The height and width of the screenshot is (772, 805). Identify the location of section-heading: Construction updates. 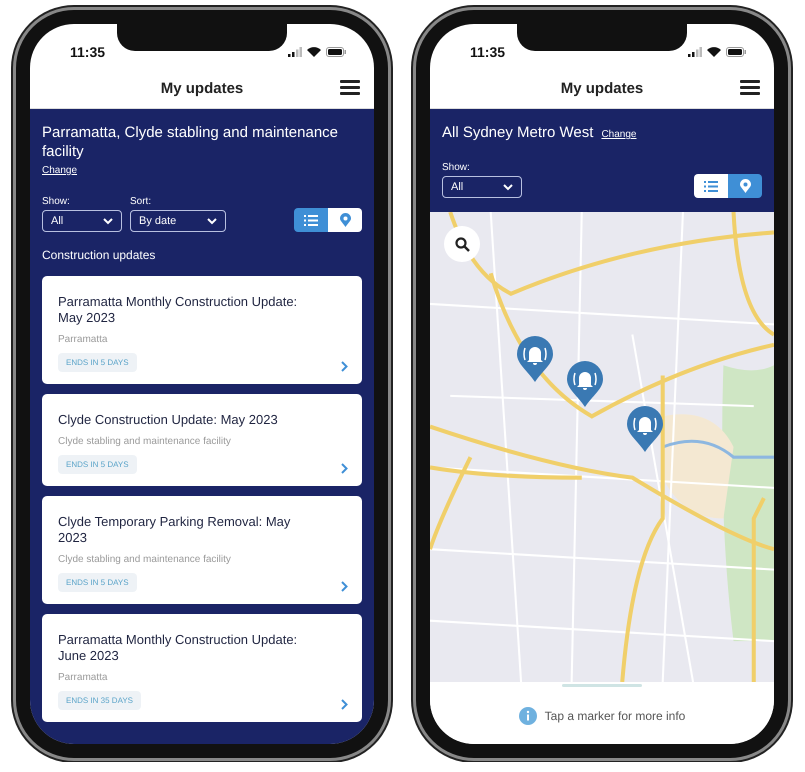
(99, 255).